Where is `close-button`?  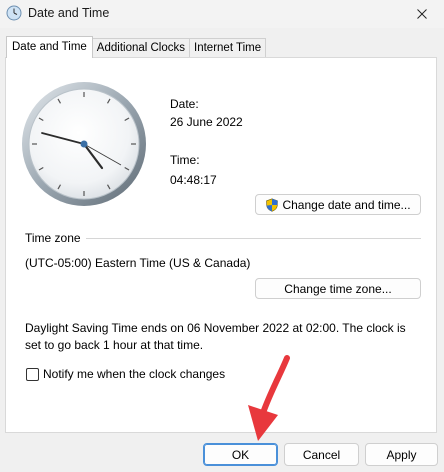 close-button is located at coordinates (422, 14).